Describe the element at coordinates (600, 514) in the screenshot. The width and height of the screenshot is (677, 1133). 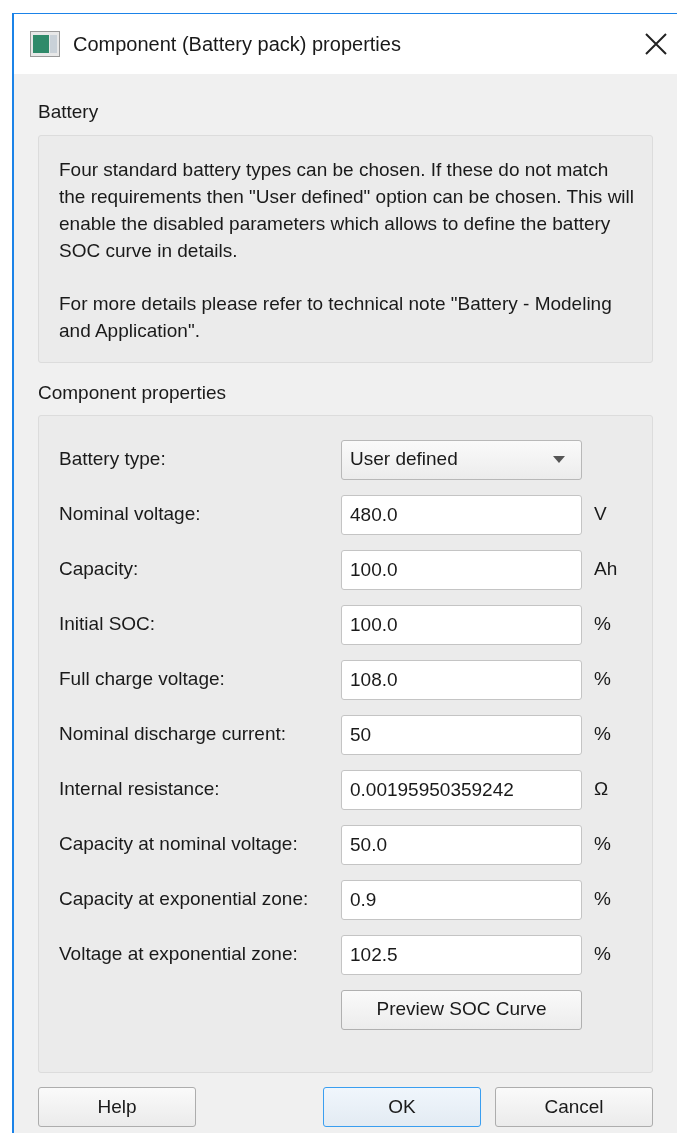
I see `unit-label: V` at that location.